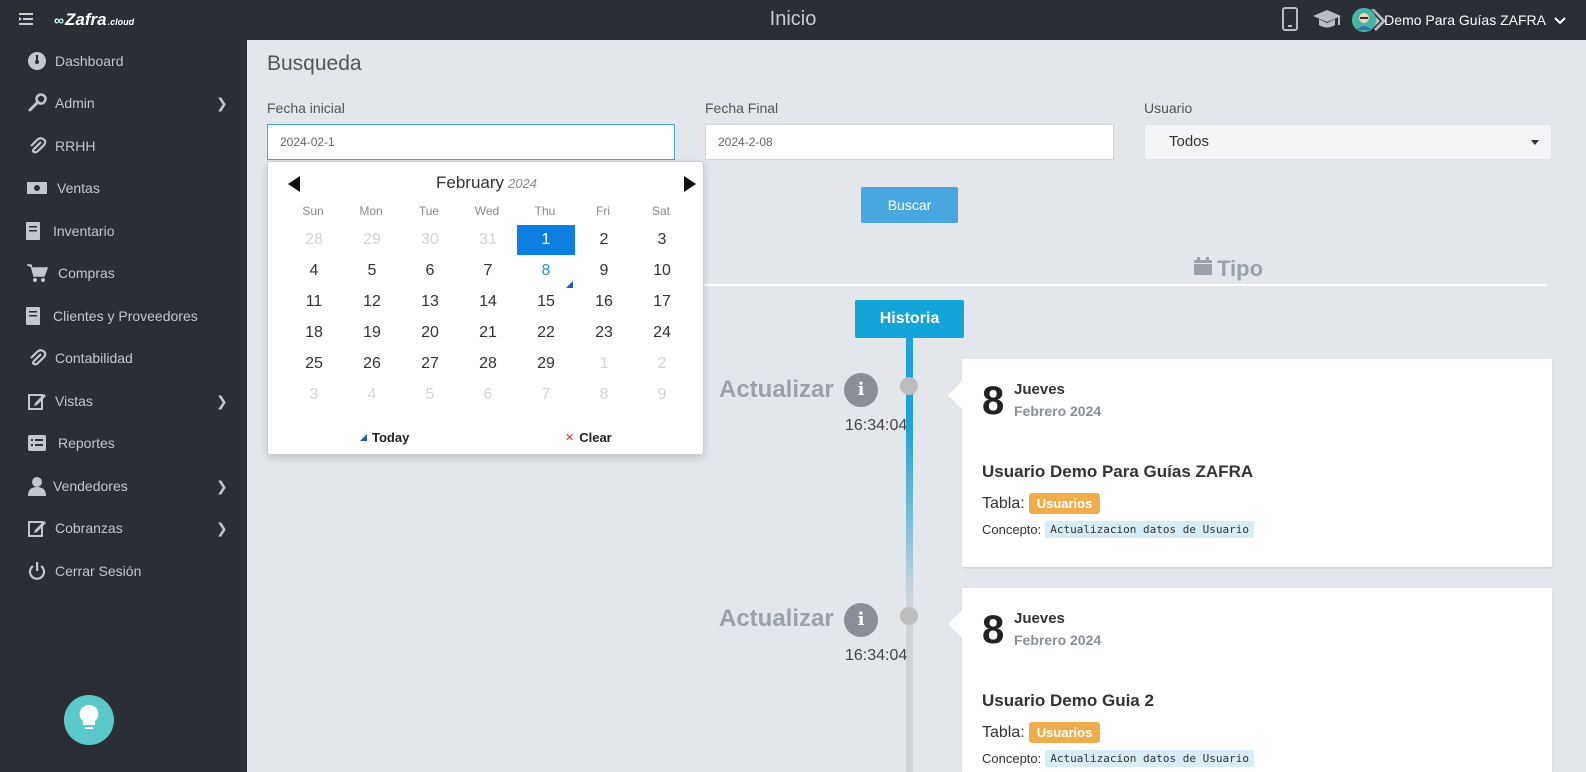  I want to click on card-month-year: Febrero 2024, so click(1058, 640).